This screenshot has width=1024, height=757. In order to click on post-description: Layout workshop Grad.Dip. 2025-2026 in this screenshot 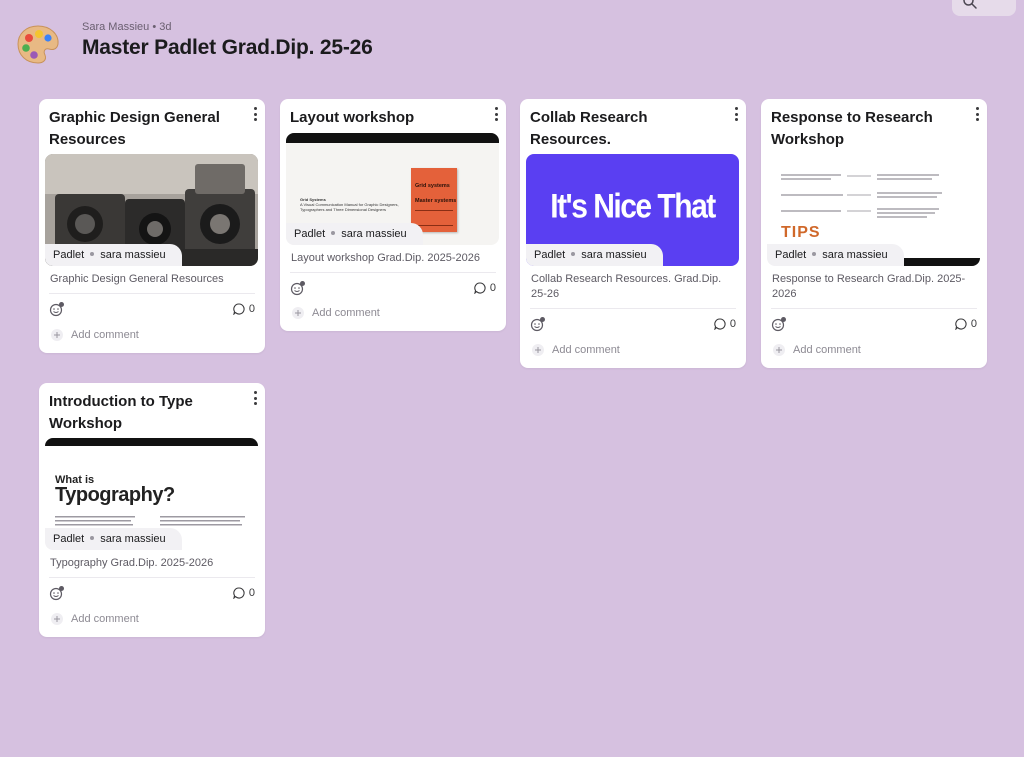, I will do `click(385, 258)`.